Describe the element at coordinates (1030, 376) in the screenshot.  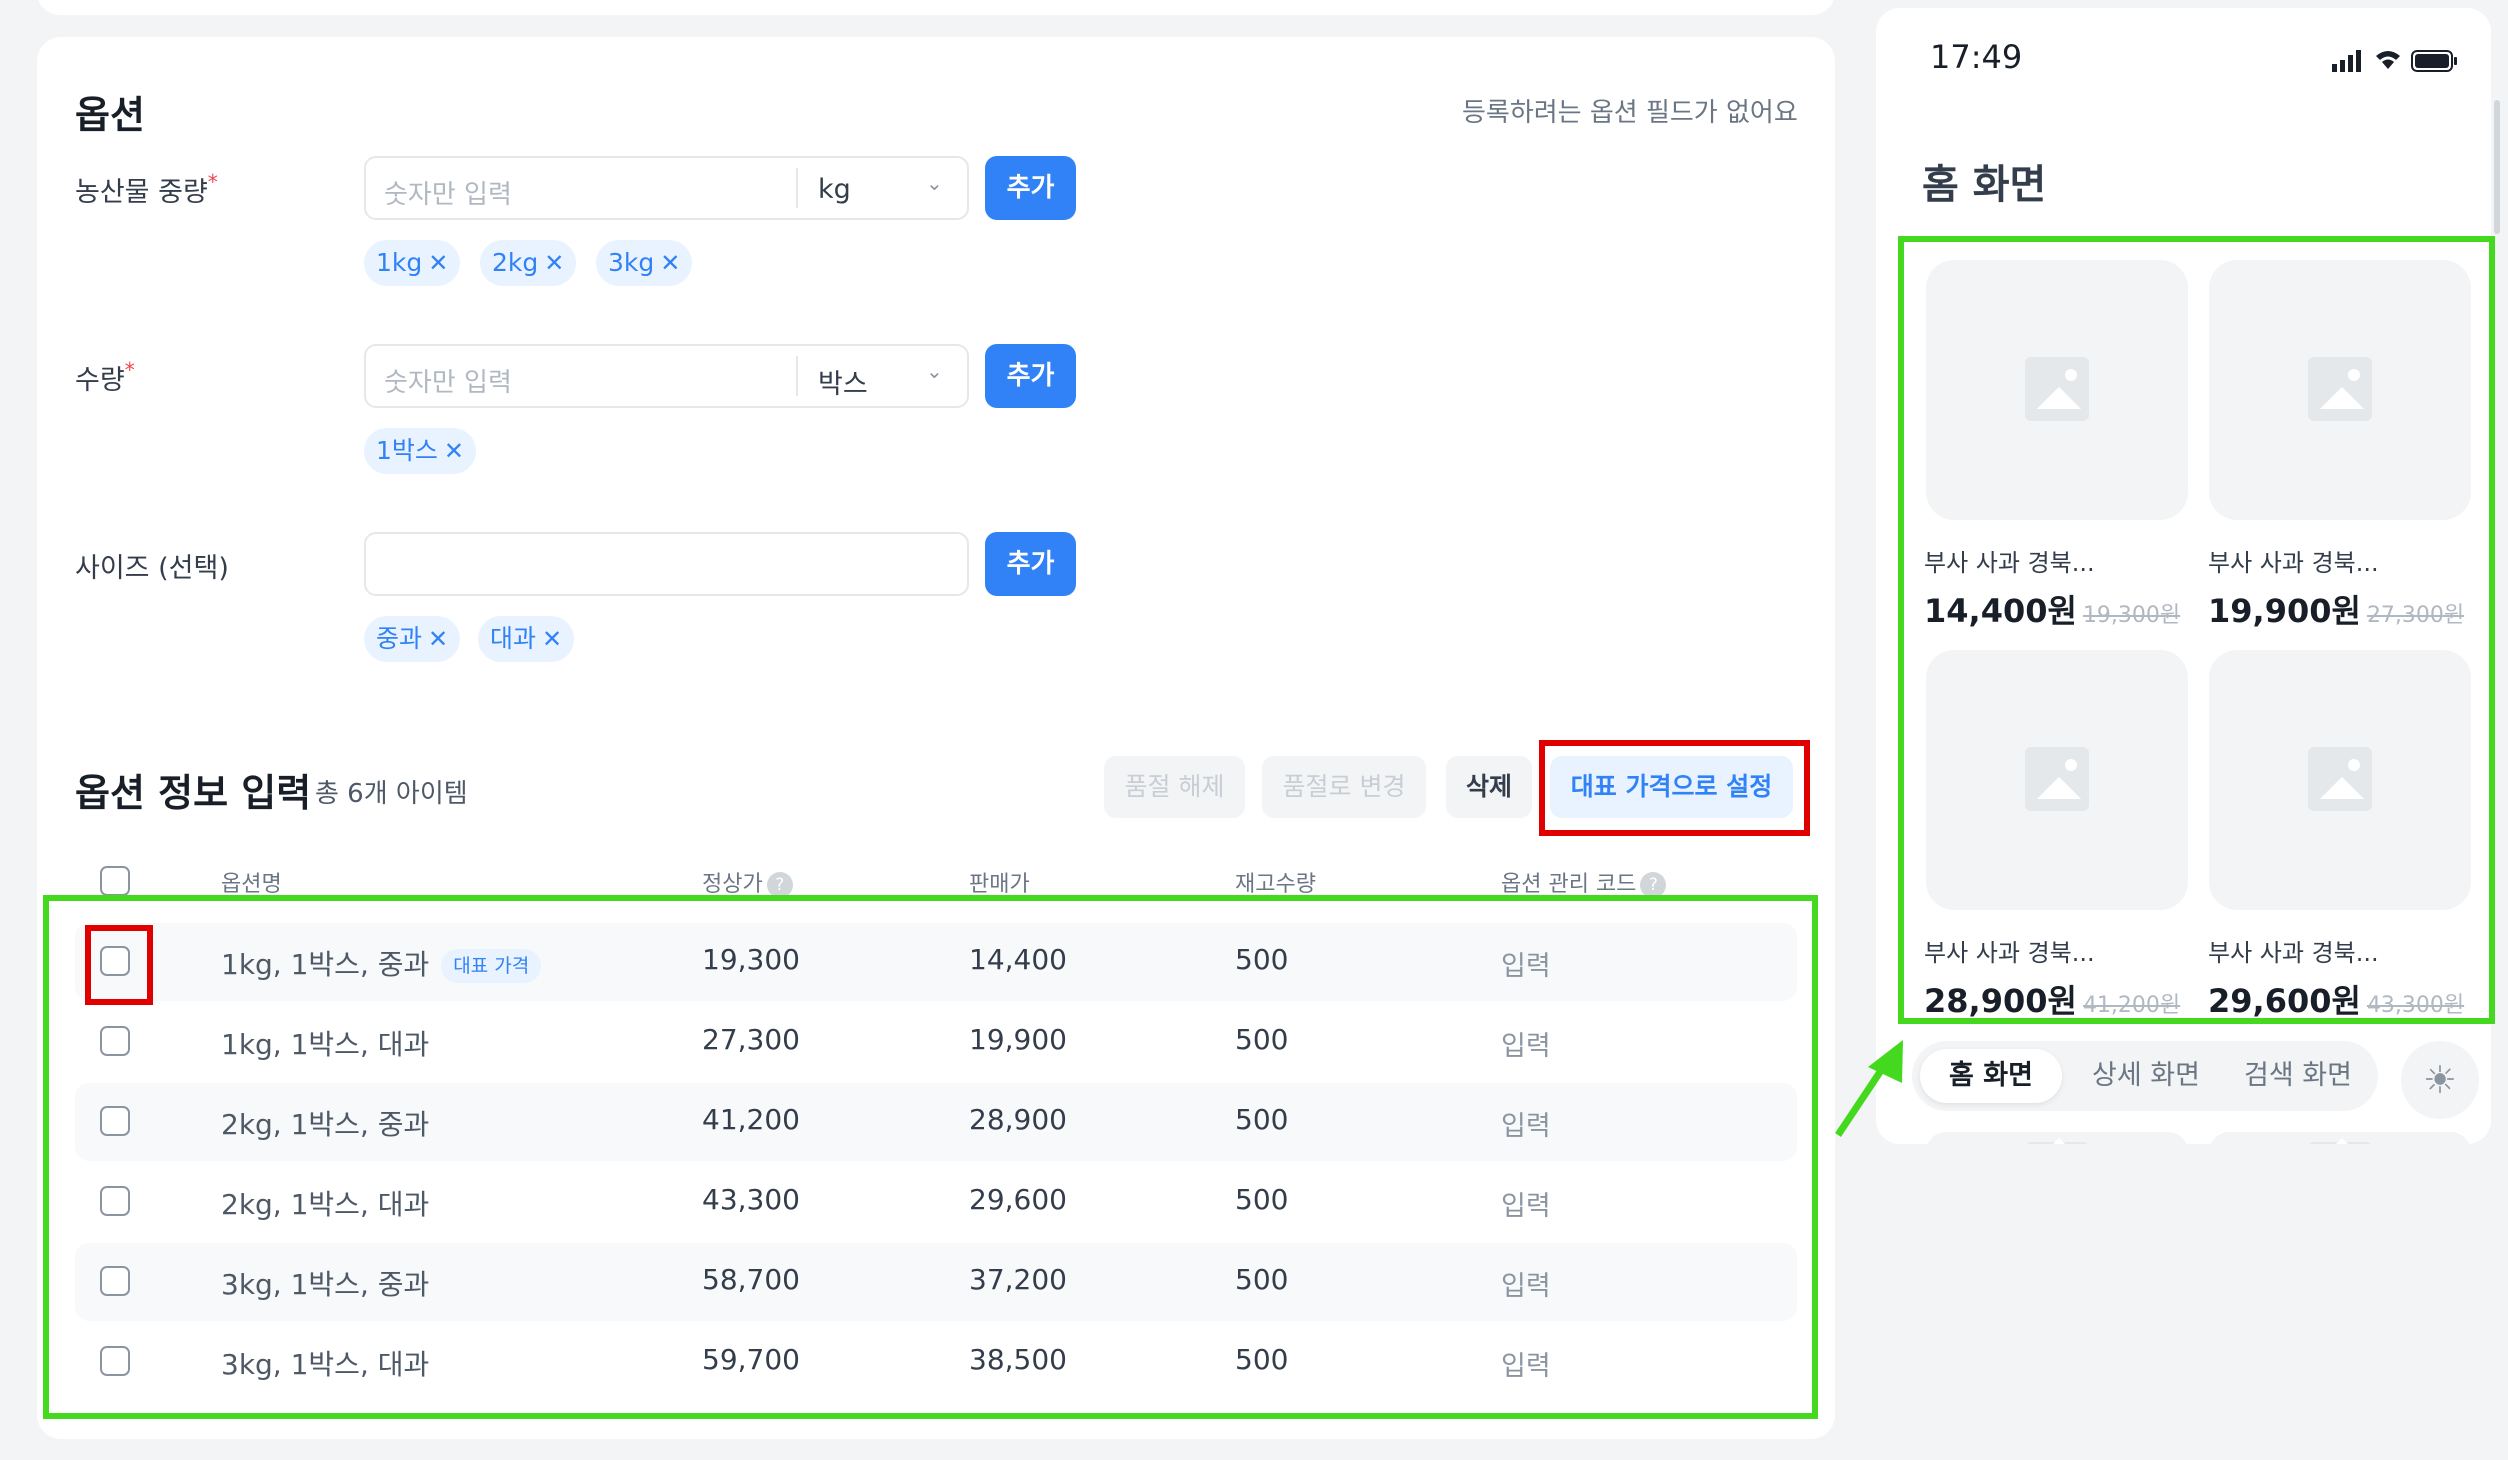
I see `add-quantity-button: 추가` at that location.